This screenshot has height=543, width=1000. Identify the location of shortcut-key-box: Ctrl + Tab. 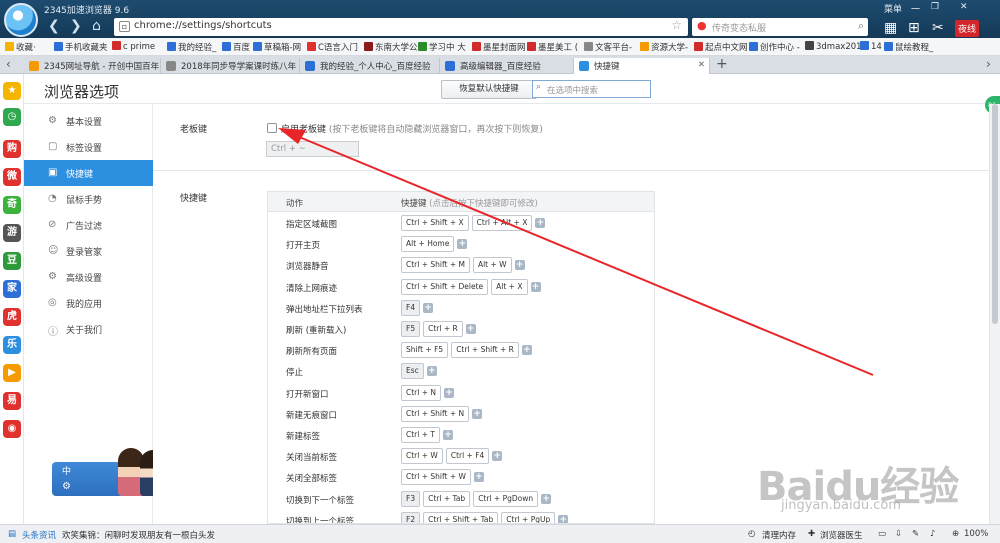
(447, 498).